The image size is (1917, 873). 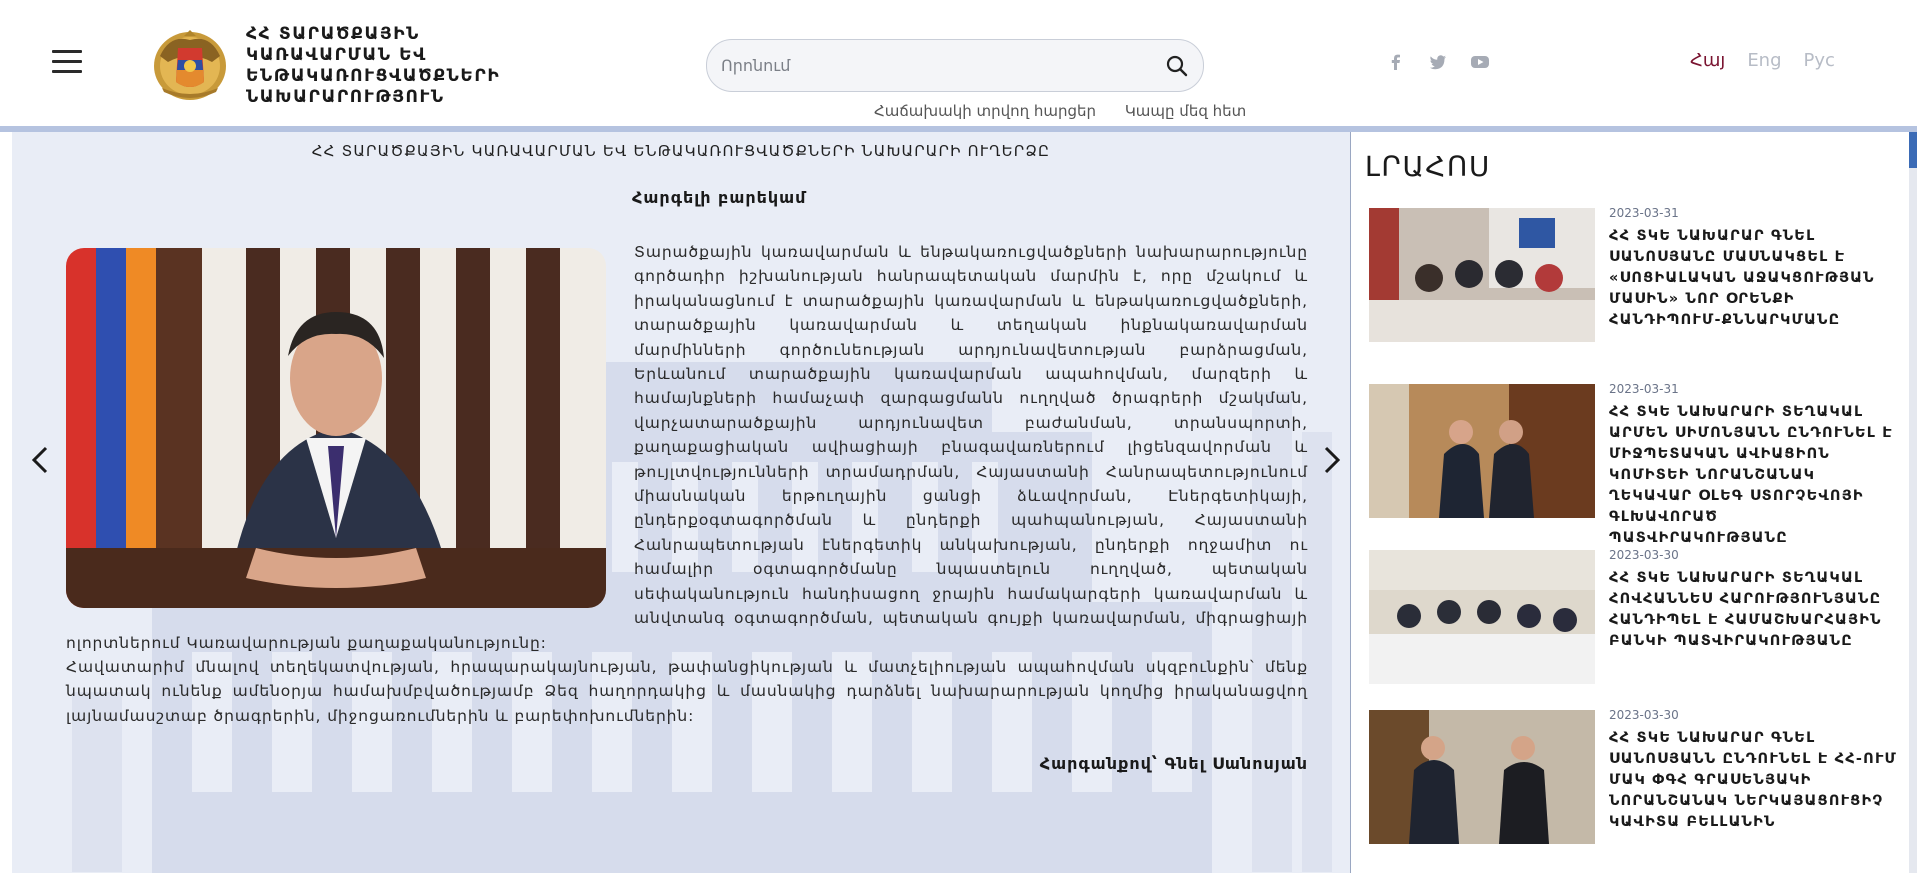 What do you see at coordinates (336, 428) in the screenshot?
I see `minister-portrait` at bounding box center [336, 428].